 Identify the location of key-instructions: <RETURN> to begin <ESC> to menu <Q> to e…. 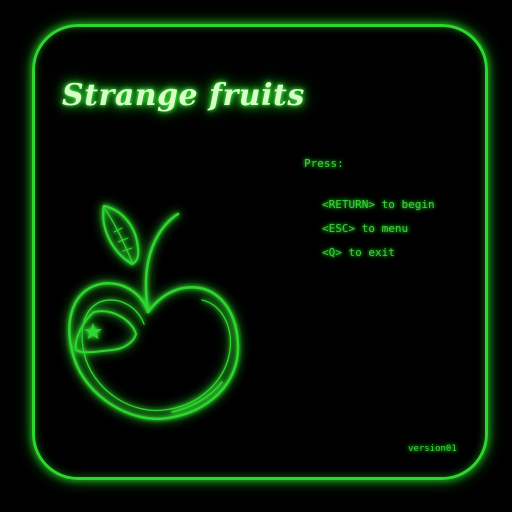
(378, 234).